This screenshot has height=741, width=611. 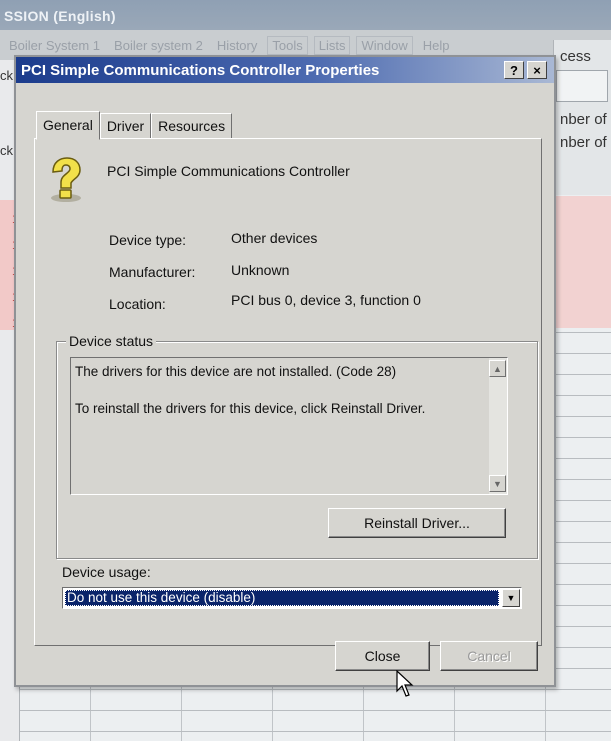 I want to click on location-value: PCI bus 0, device 3, function 0, so click(x=326, y=300).